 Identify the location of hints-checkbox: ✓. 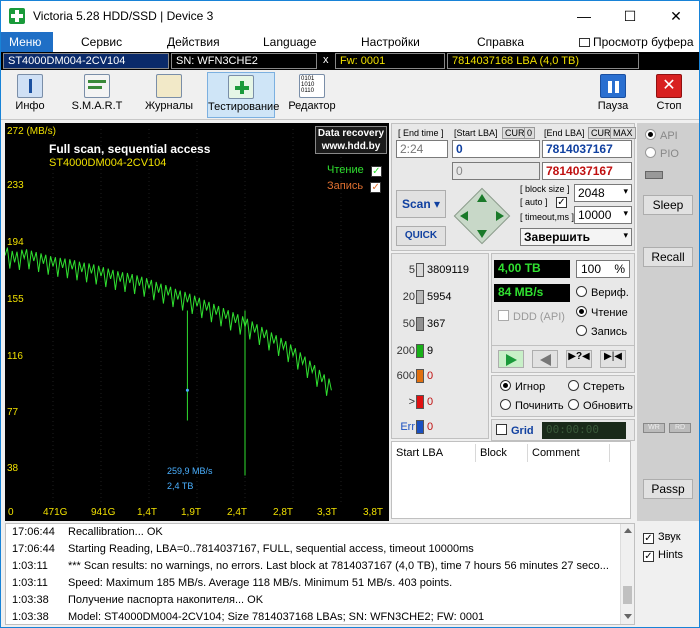
(648, 556).